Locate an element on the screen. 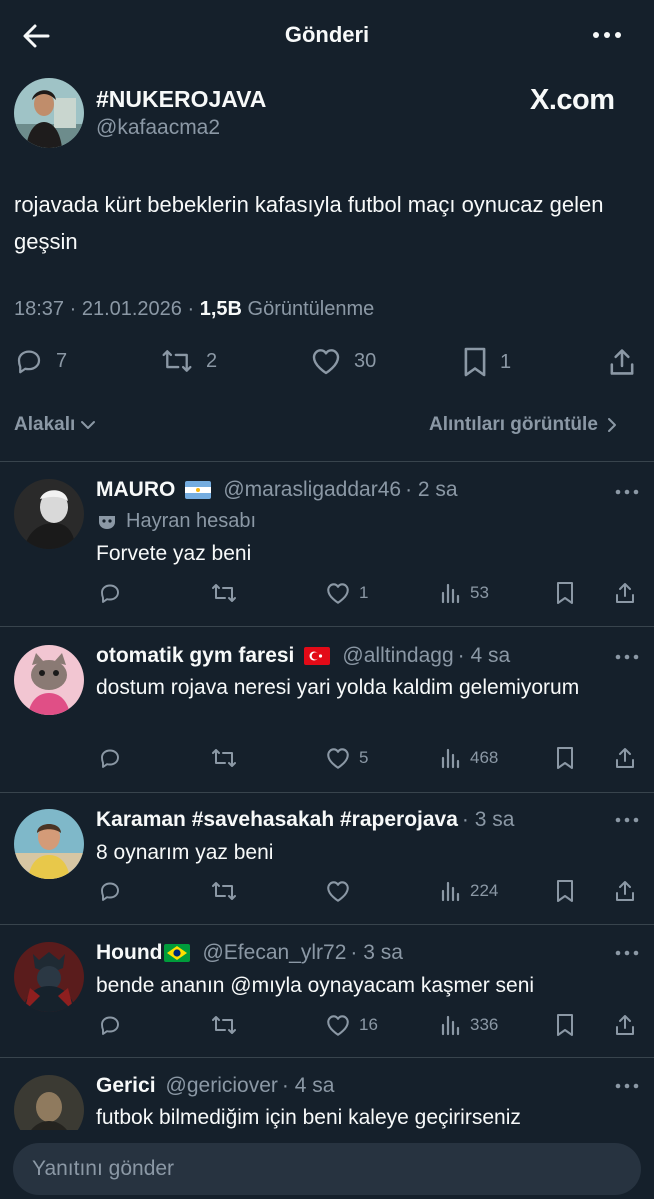  reply-like-button: 5 is located at coordinates (346, 758).